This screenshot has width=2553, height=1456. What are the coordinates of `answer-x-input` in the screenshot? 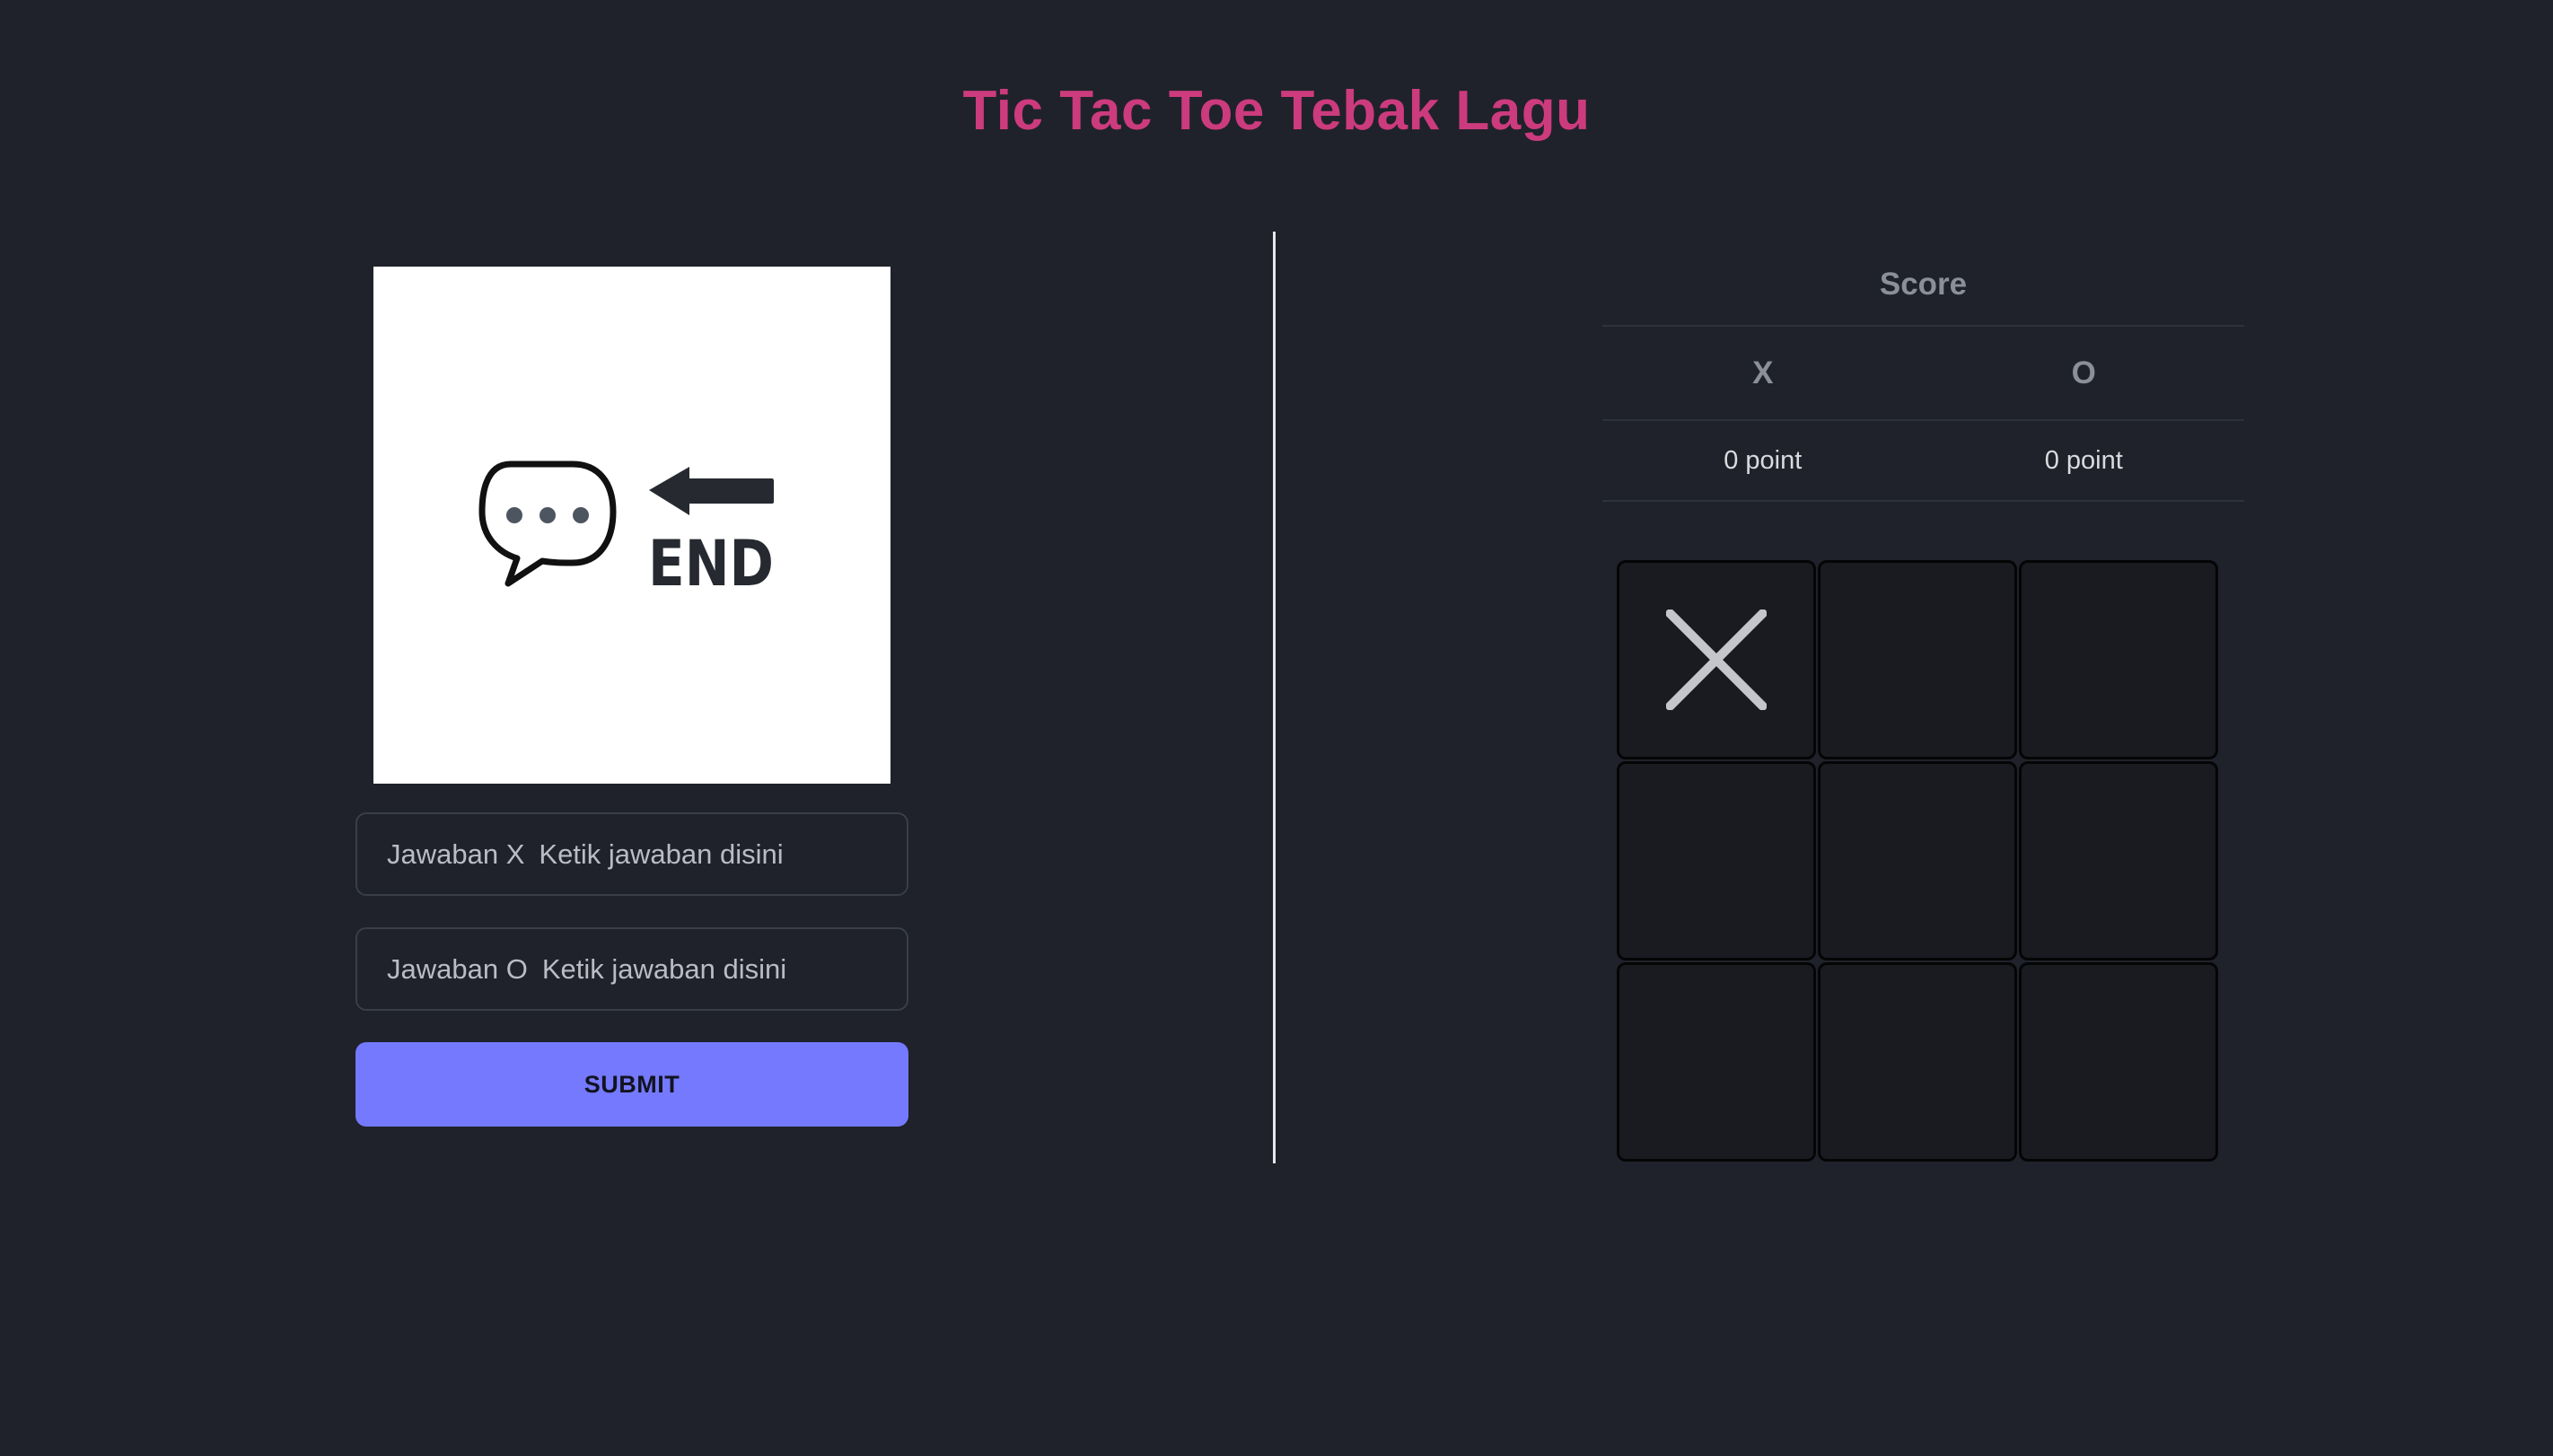 It's located at (723, 854).